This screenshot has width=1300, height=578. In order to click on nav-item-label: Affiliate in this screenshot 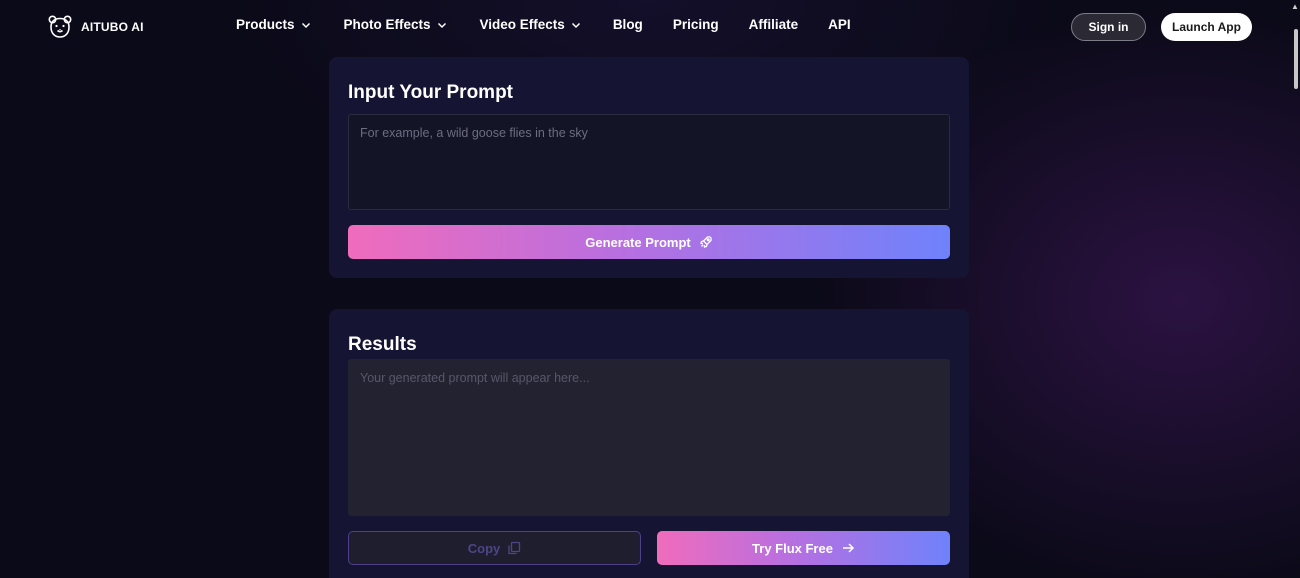, I will do `click(773, 24)`.